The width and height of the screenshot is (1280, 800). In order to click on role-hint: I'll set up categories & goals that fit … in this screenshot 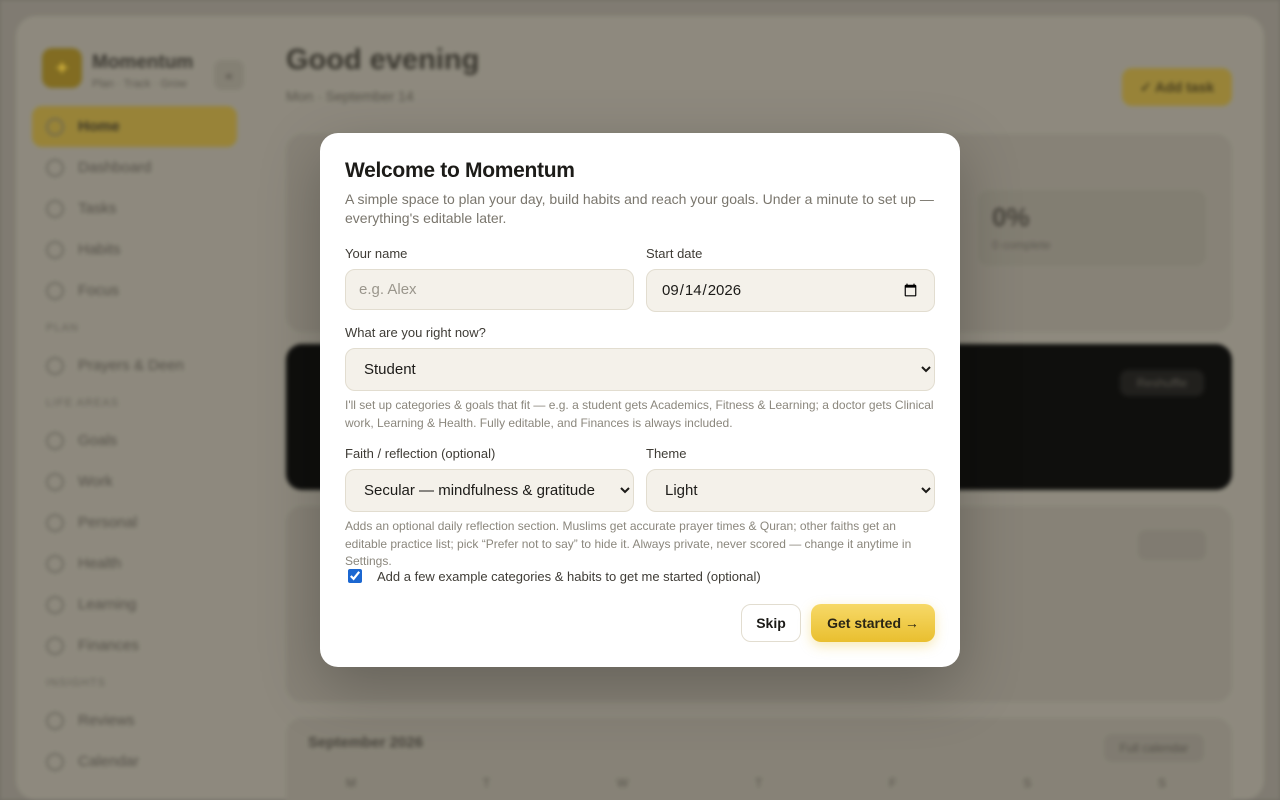, I will do `click(639, 414)`.